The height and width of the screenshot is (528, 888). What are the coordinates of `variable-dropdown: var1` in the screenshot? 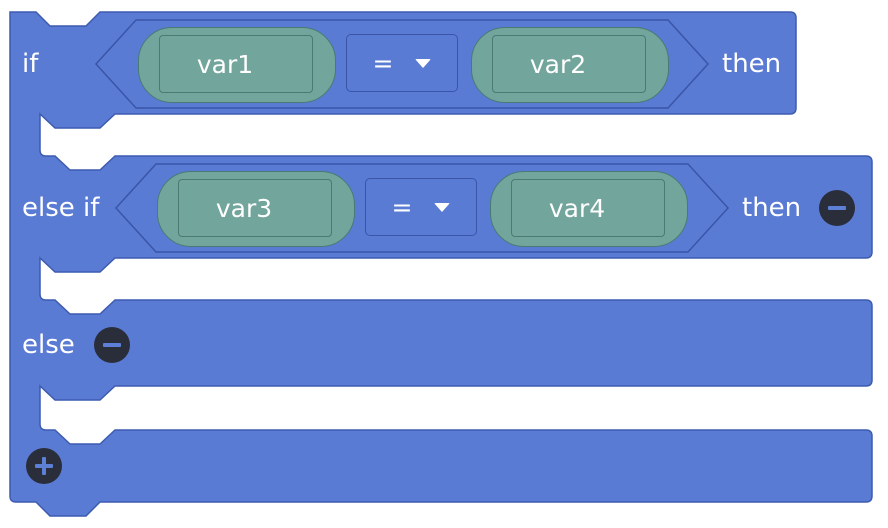 It's located at (236, 64).